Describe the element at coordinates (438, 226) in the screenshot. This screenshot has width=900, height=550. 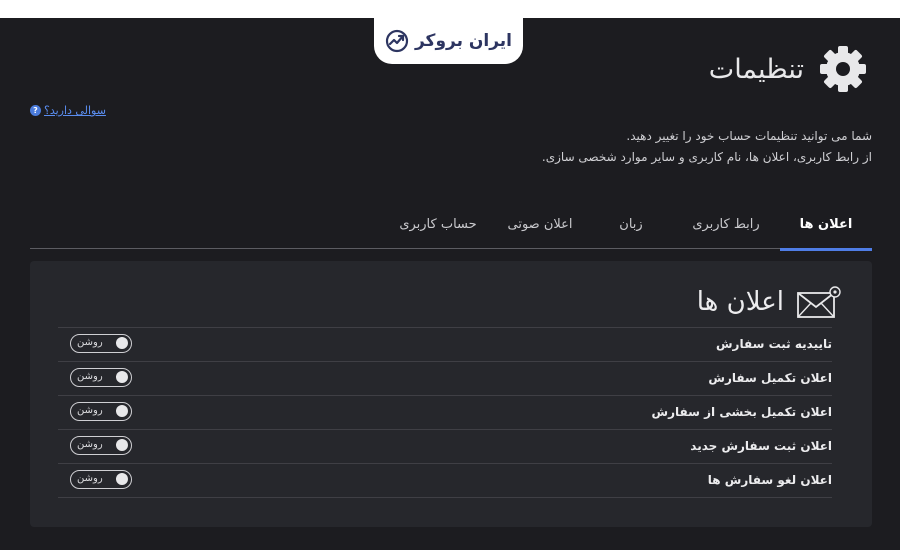
I see `tab-user-account: حساب کاربری` at that location.